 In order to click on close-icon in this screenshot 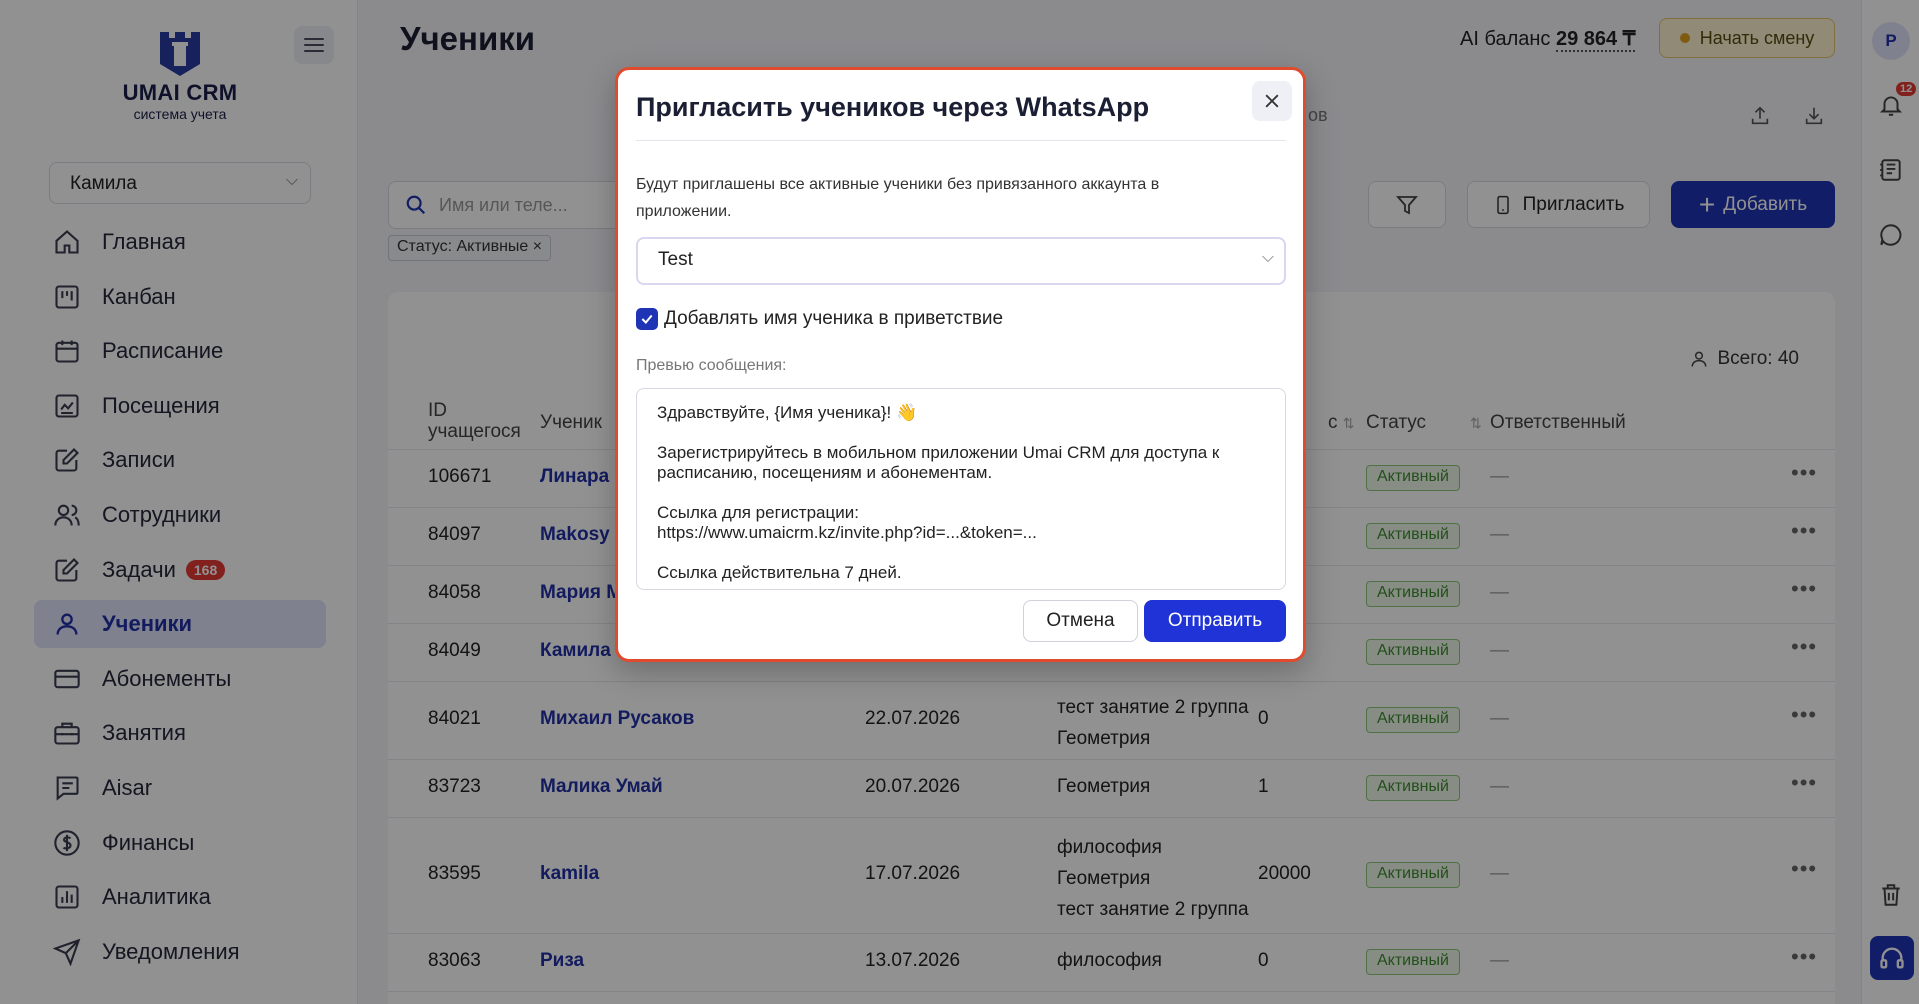, I will do `click(1272, 101)`.